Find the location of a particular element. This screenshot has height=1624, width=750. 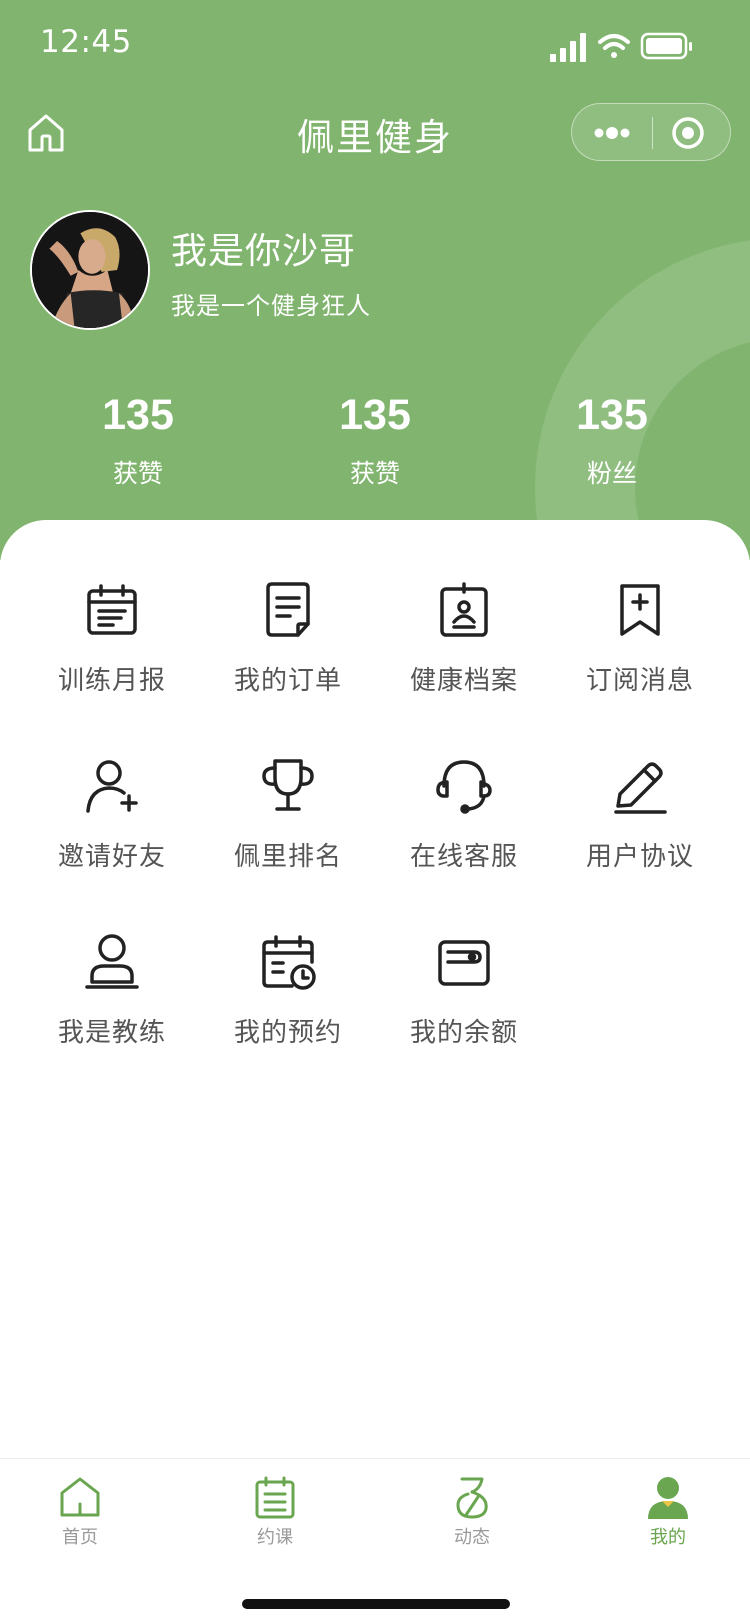

health-record-icon is located at coordinates (464, 609).